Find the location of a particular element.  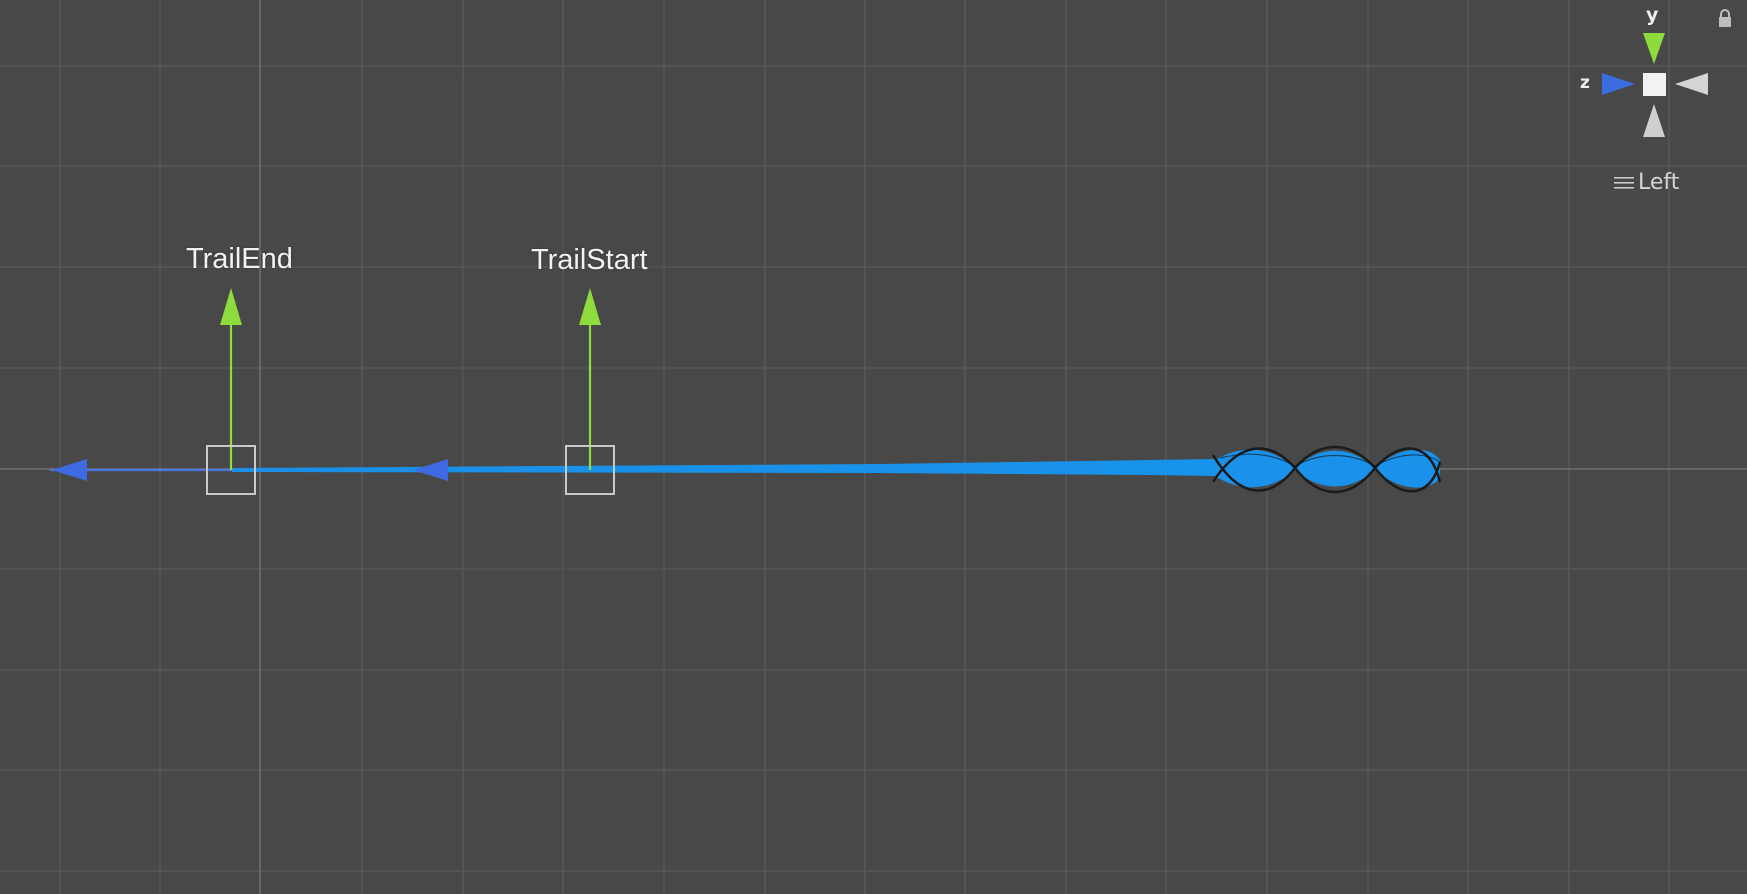

z-axis-cone-icon is located at coordinates (1618, 84).